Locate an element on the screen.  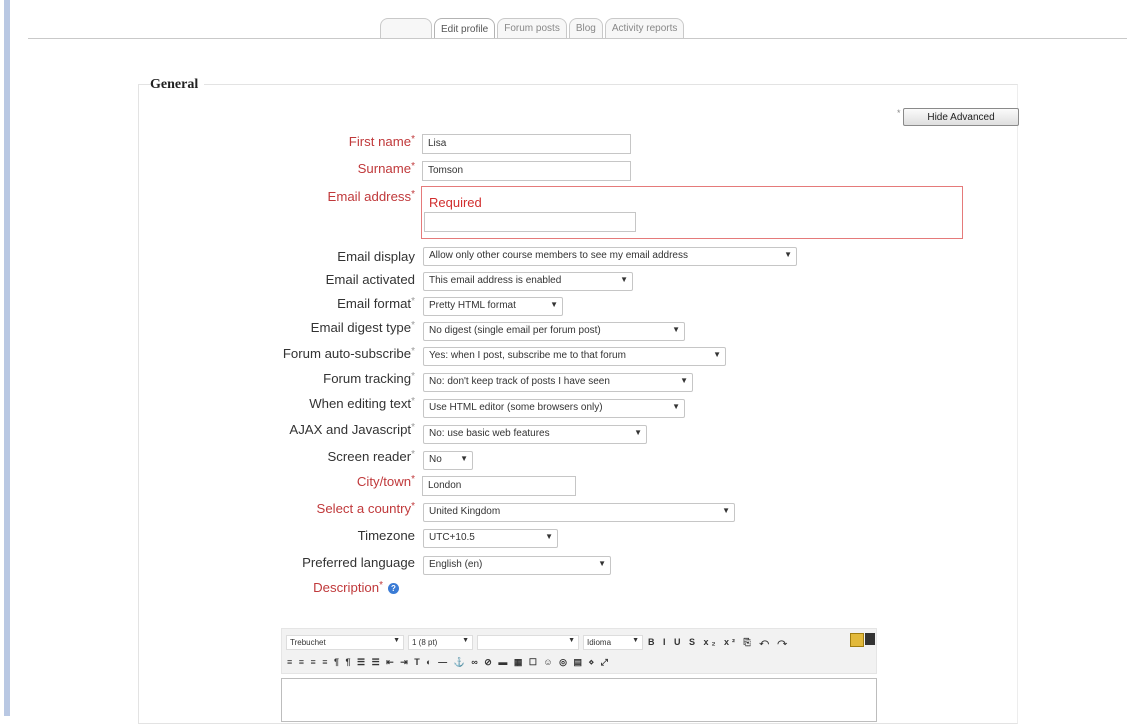
email-activated-label: Email activated is located at coordinates (370, 279).